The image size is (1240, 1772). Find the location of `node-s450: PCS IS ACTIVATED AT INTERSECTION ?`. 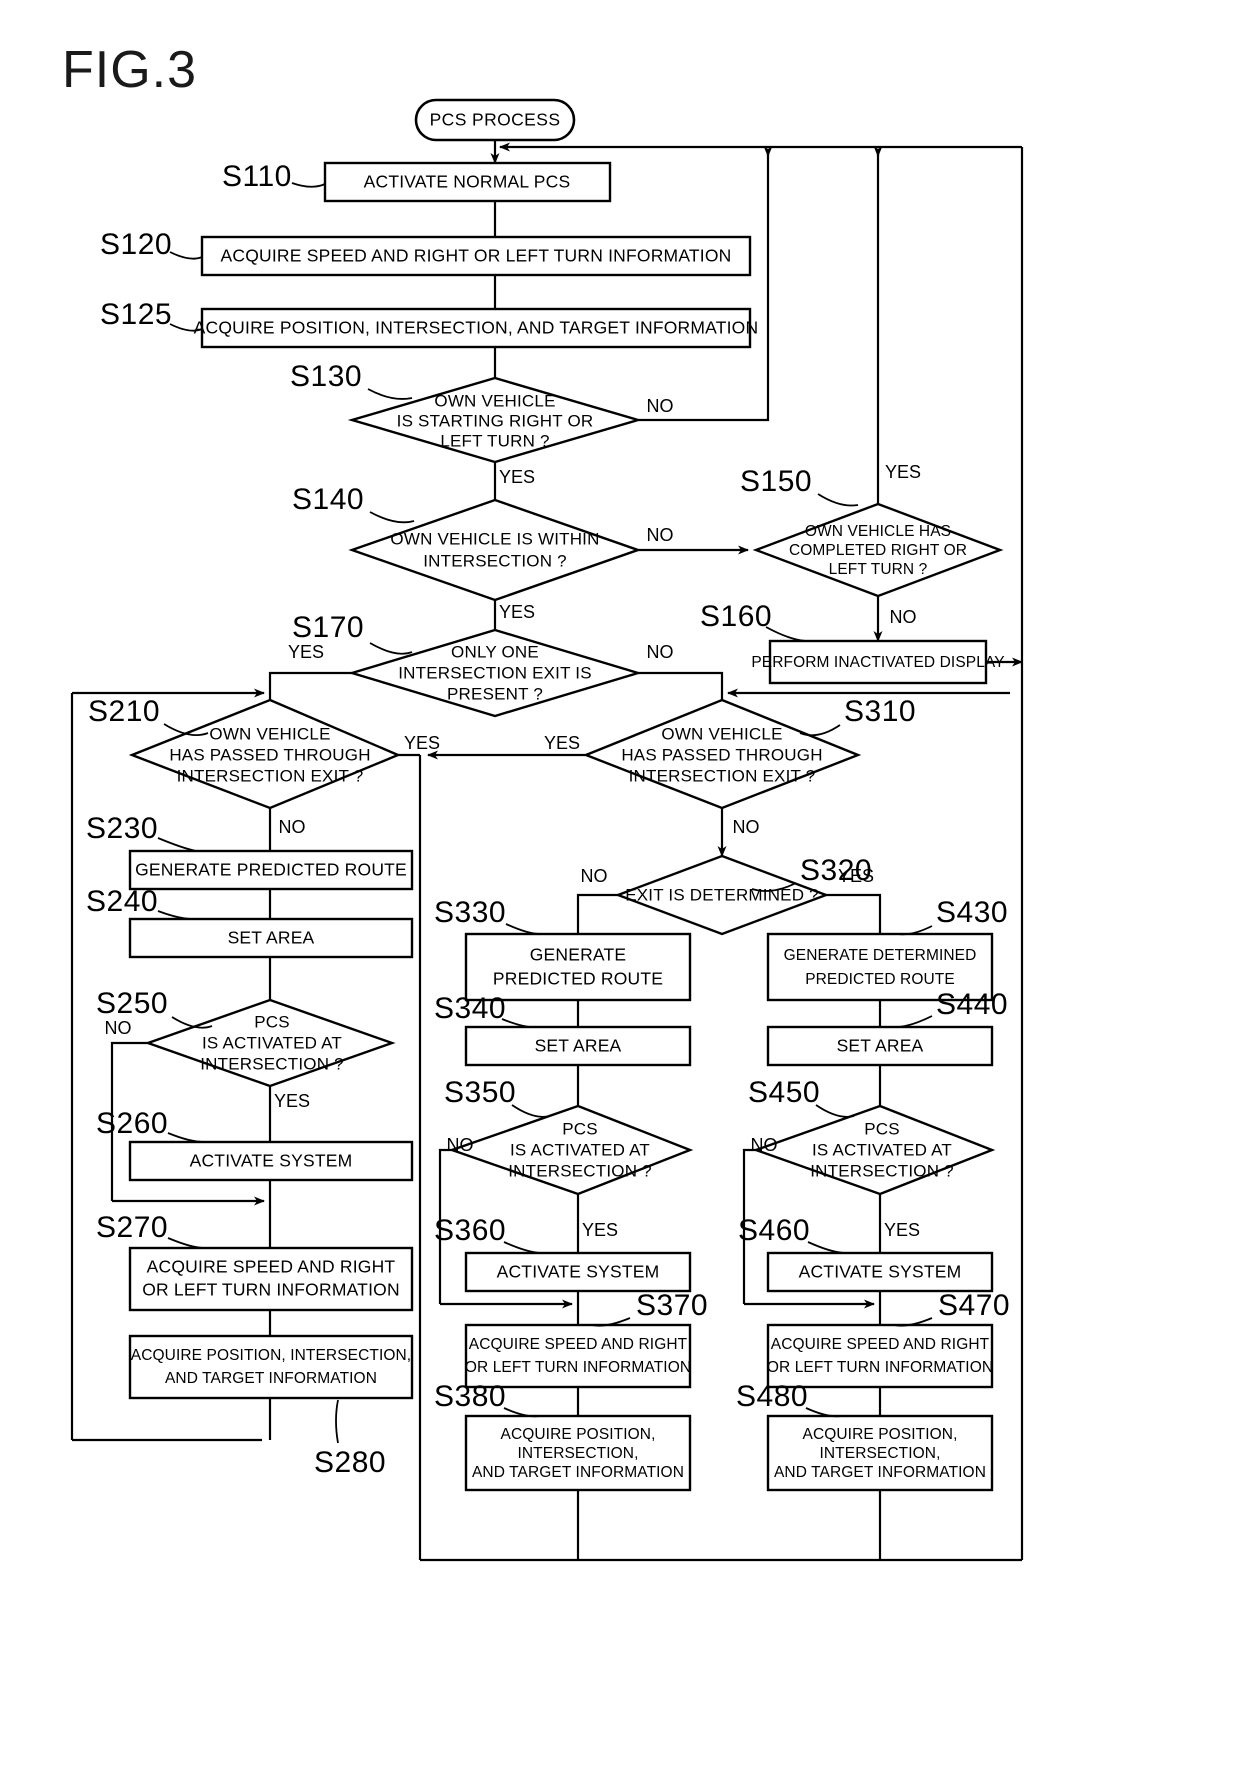

node-s450: PCS IS ACTIVATED AT INTERSECTION ? is located at coordinates (874, 1150).